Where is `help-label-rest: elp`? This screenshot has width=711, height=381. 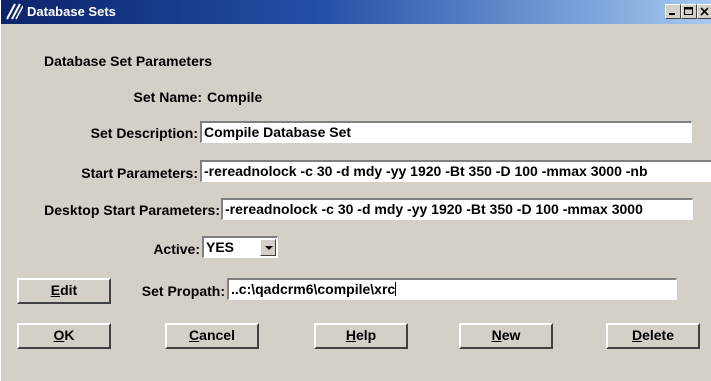
help-label-rest: elp is located at coordinates (366, 335).